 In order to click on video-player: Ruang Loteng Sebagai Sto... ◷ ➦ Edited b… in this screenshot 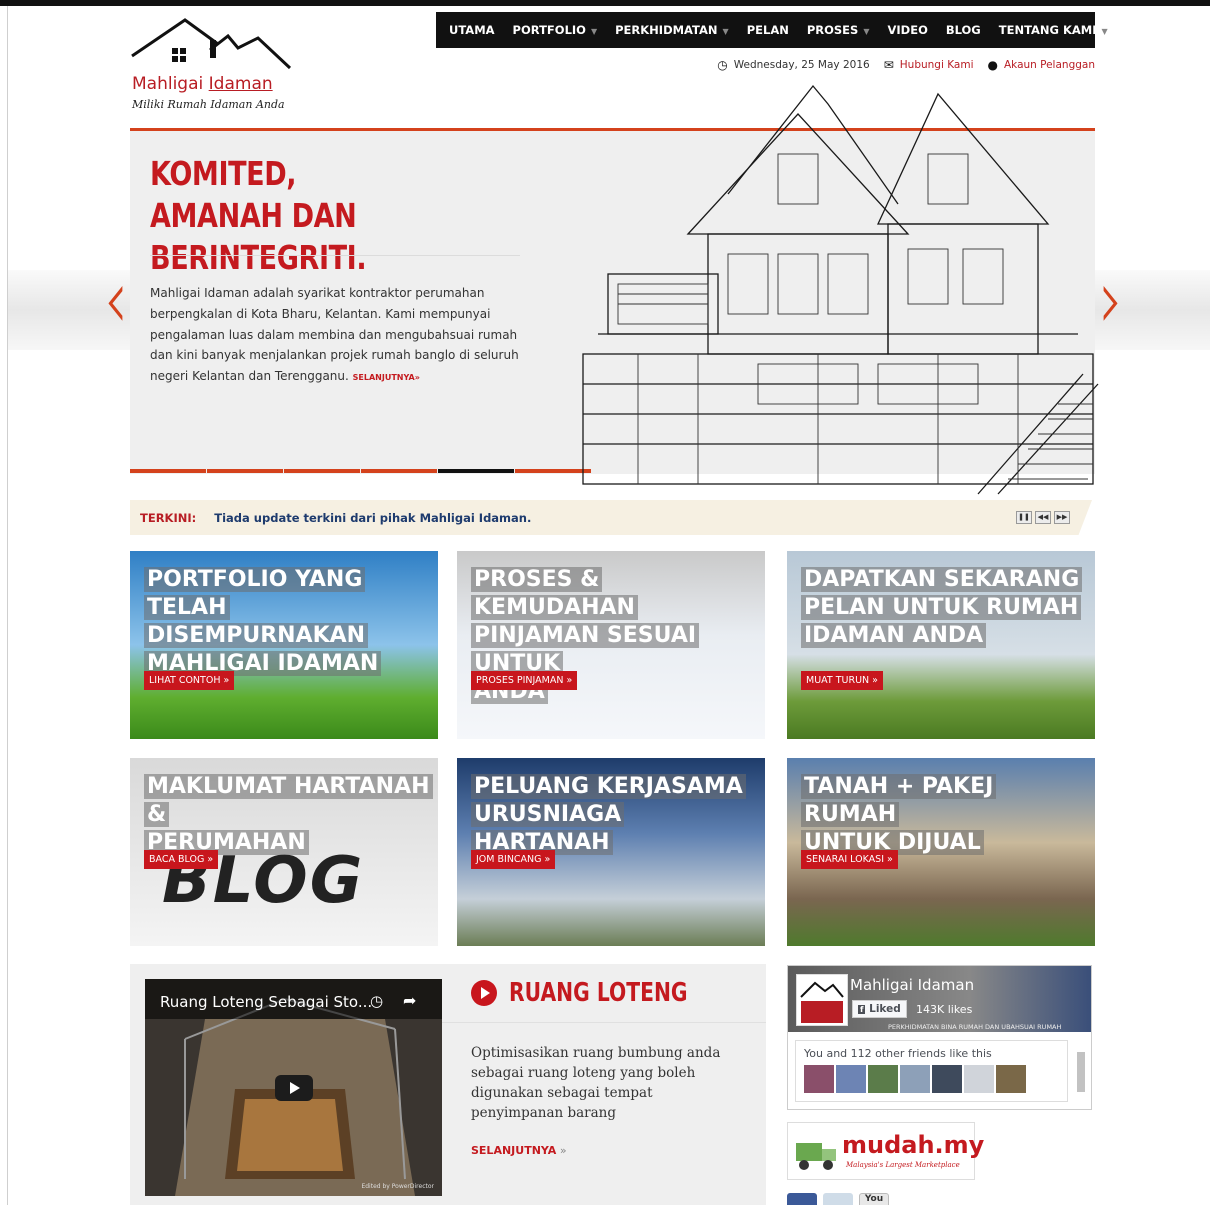, I will do `click(293, 1087)`.